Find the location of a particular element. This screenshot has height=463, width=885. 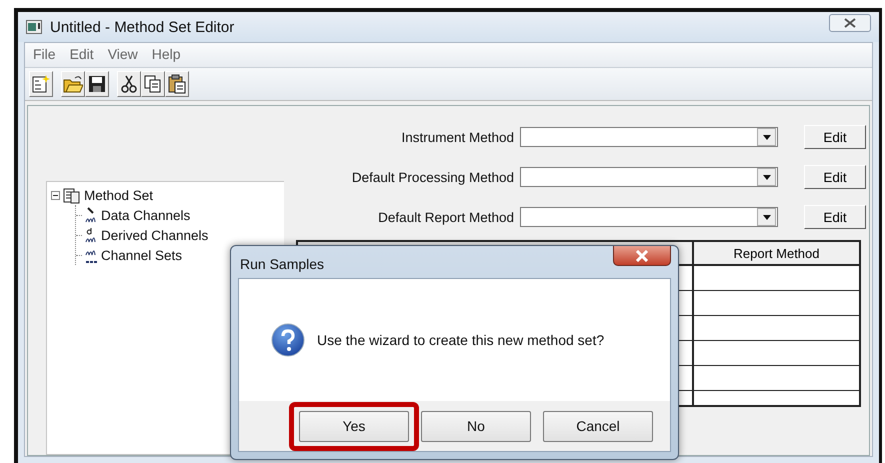

save-icon is located at coordinates (97, 84).